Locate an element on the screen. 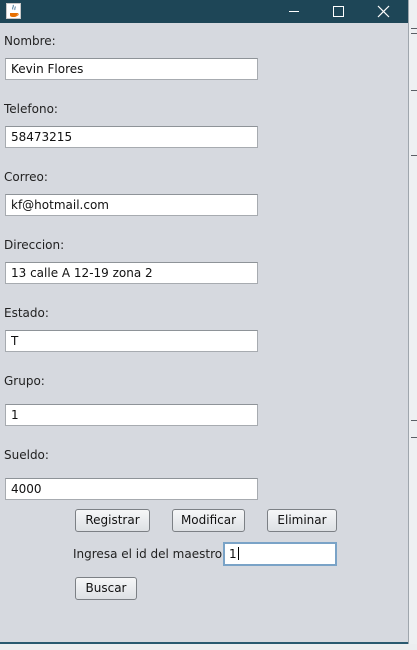  estado-label: Estado: is located at coordinates (26, 313).